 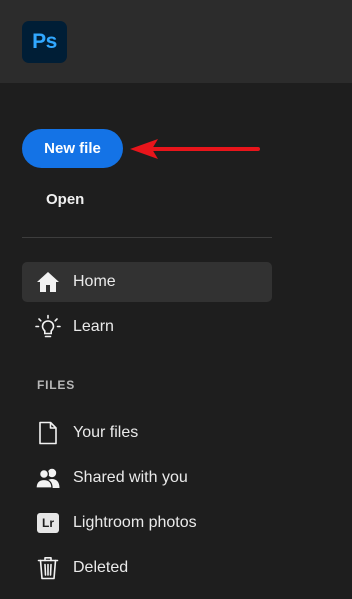 I want to click on document-icon, so click(x=48, y=433).